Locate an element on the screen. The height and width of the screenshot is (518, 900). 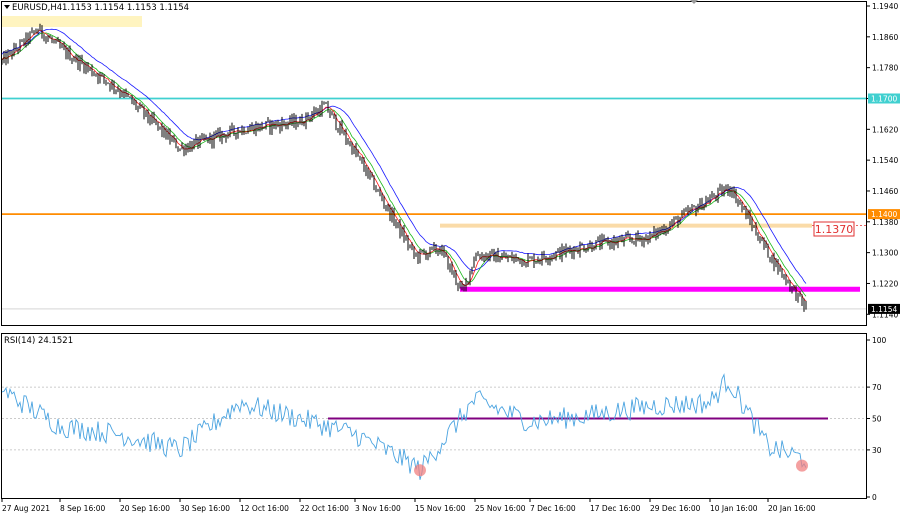
rsi-axis: 100 70 50 30 0 is located at coordinates (876, 419).